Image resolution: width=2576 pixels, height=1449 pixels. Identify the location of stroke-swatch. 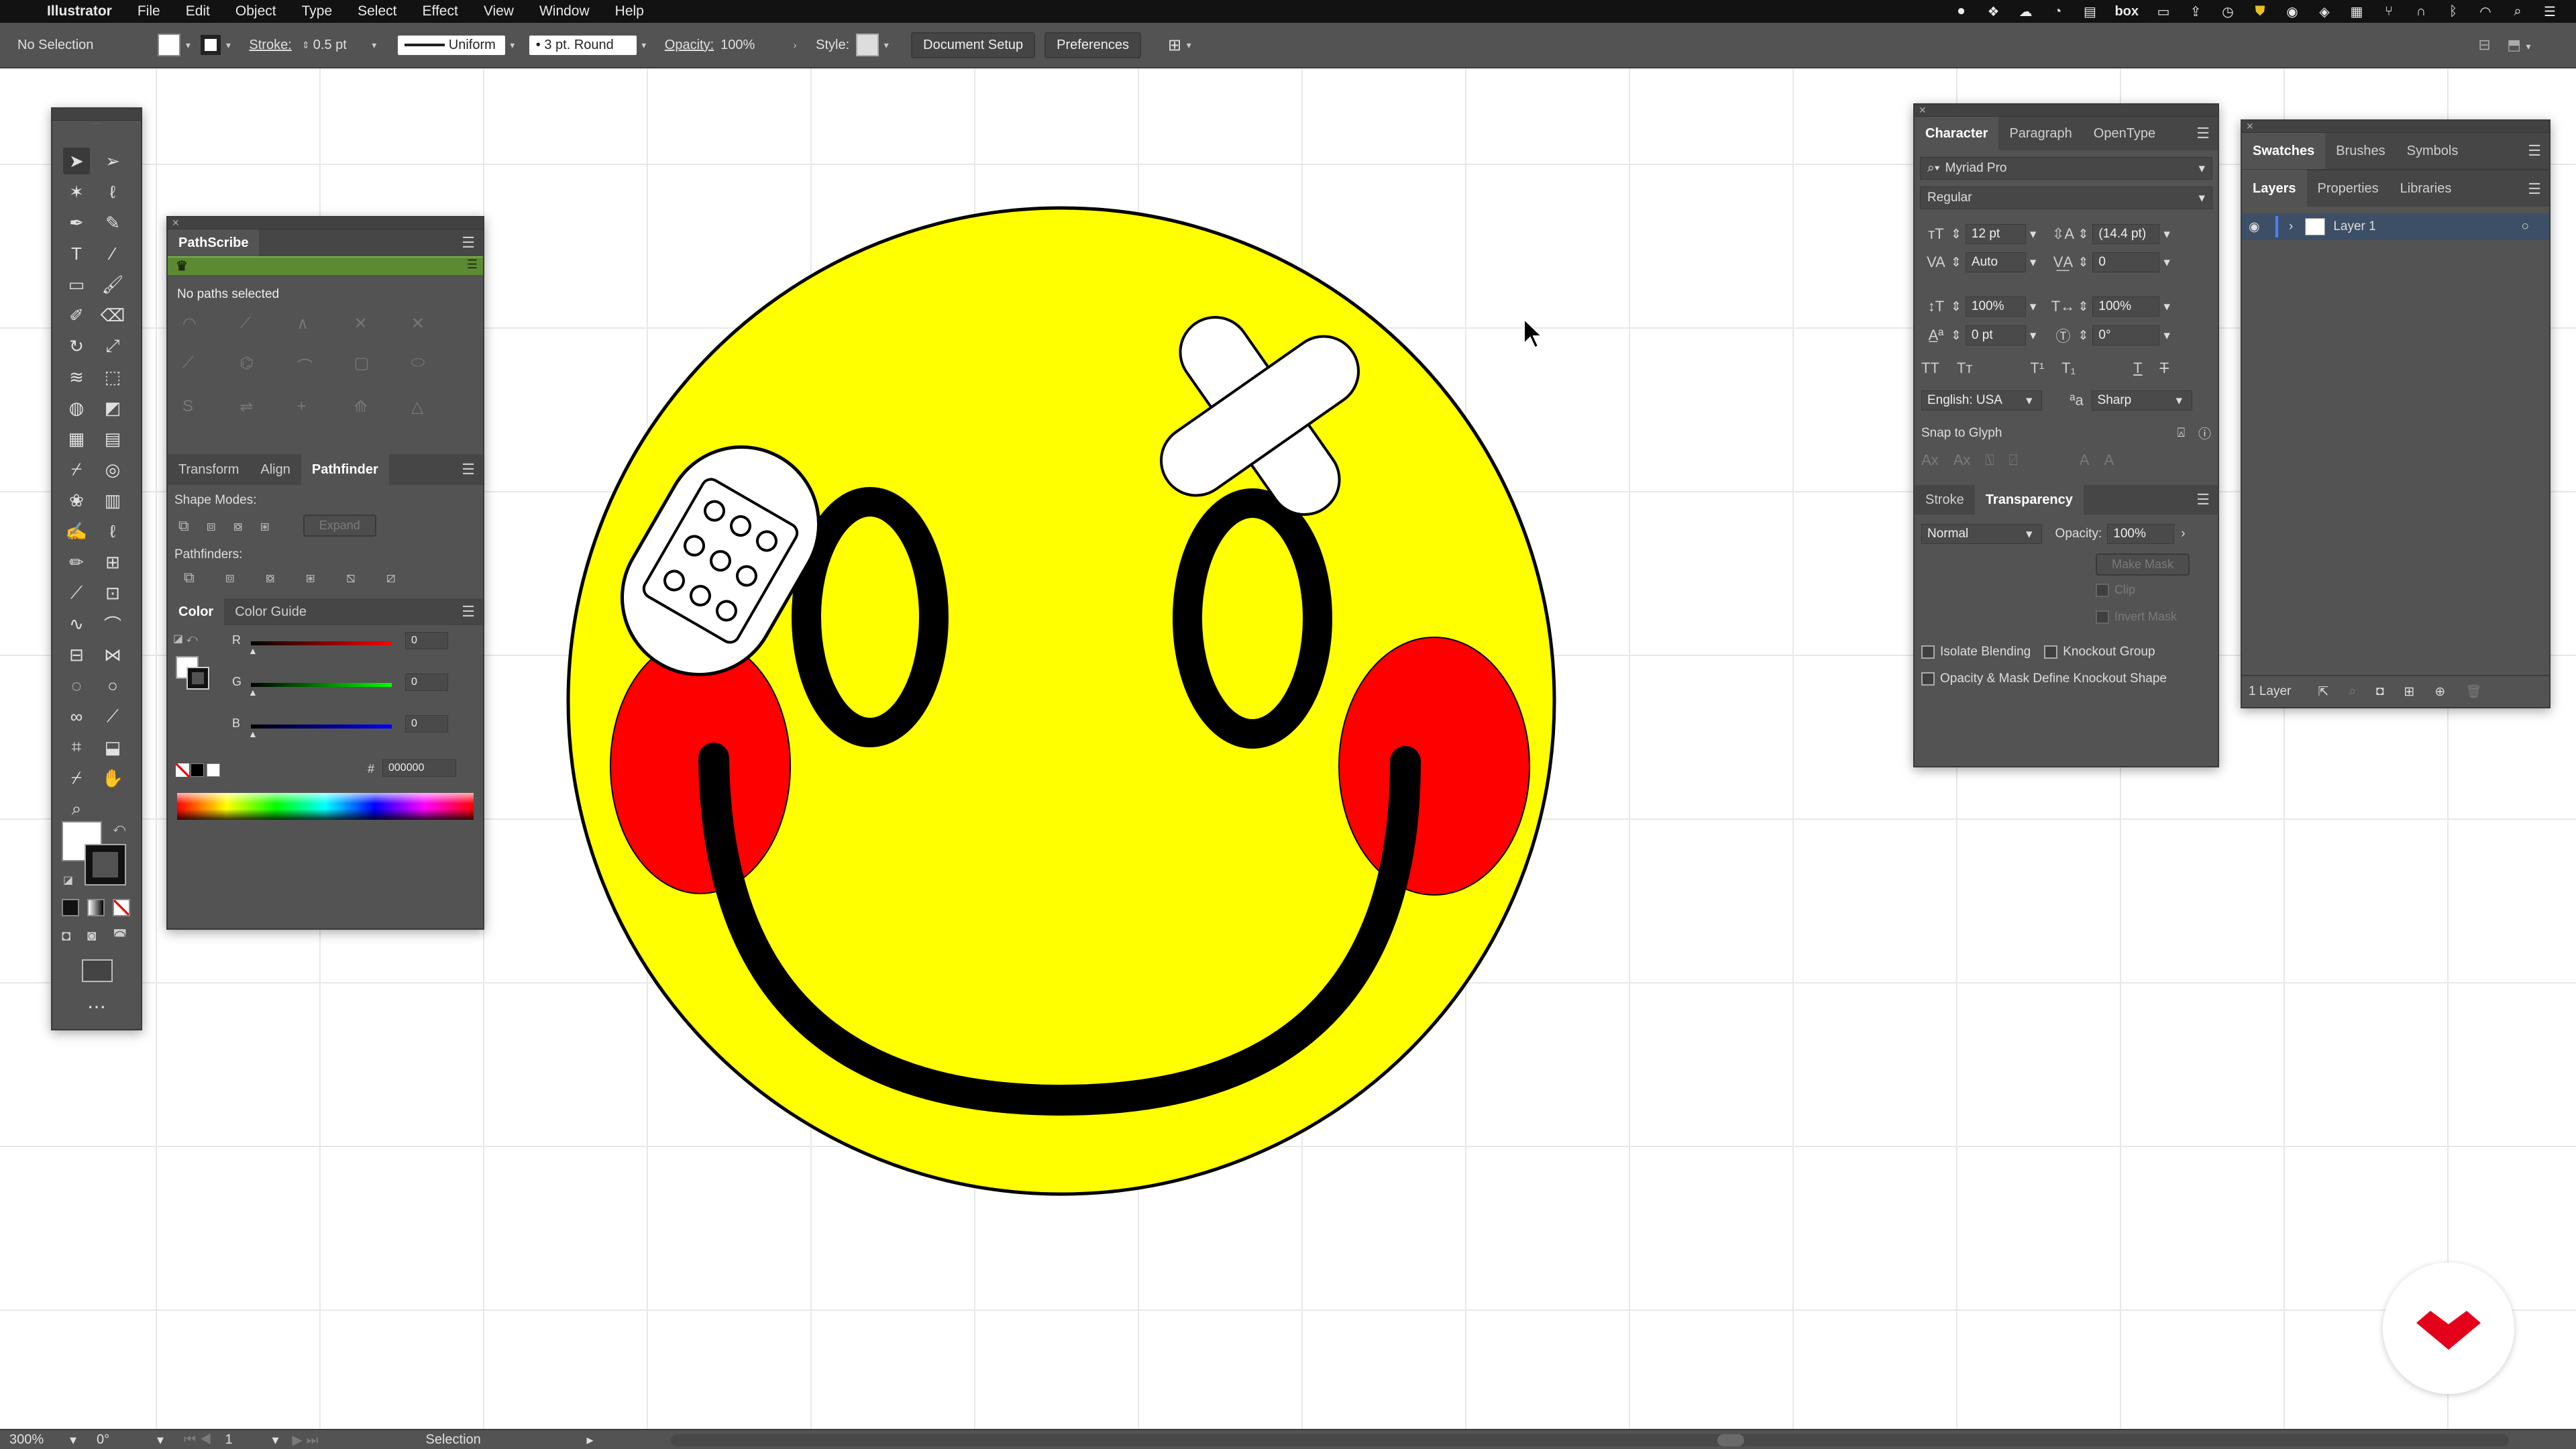
(211, 45).